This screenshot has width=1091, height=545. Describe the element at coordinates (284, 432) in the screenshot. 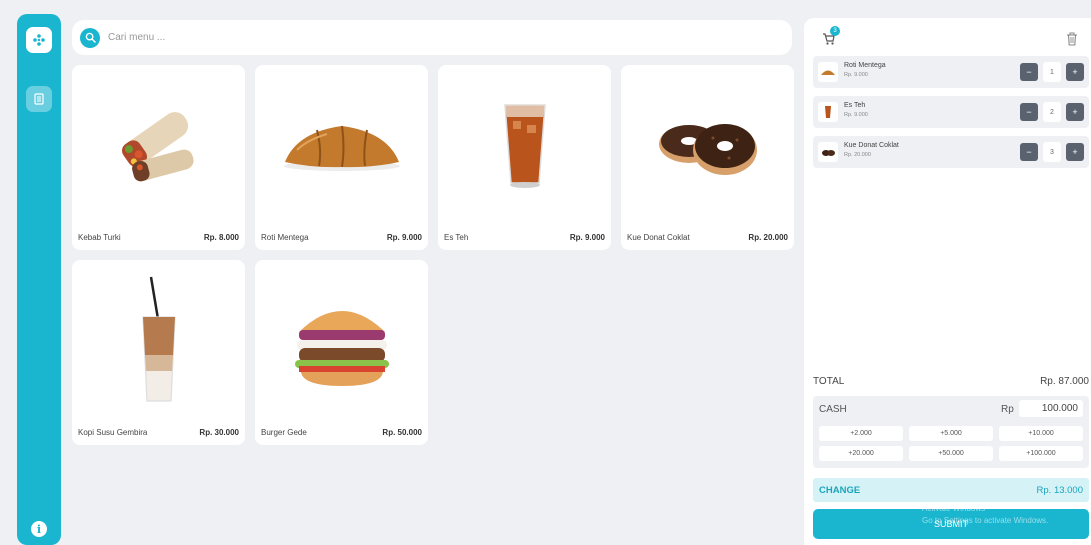

I see `product-name: Burger Gede` at that location.